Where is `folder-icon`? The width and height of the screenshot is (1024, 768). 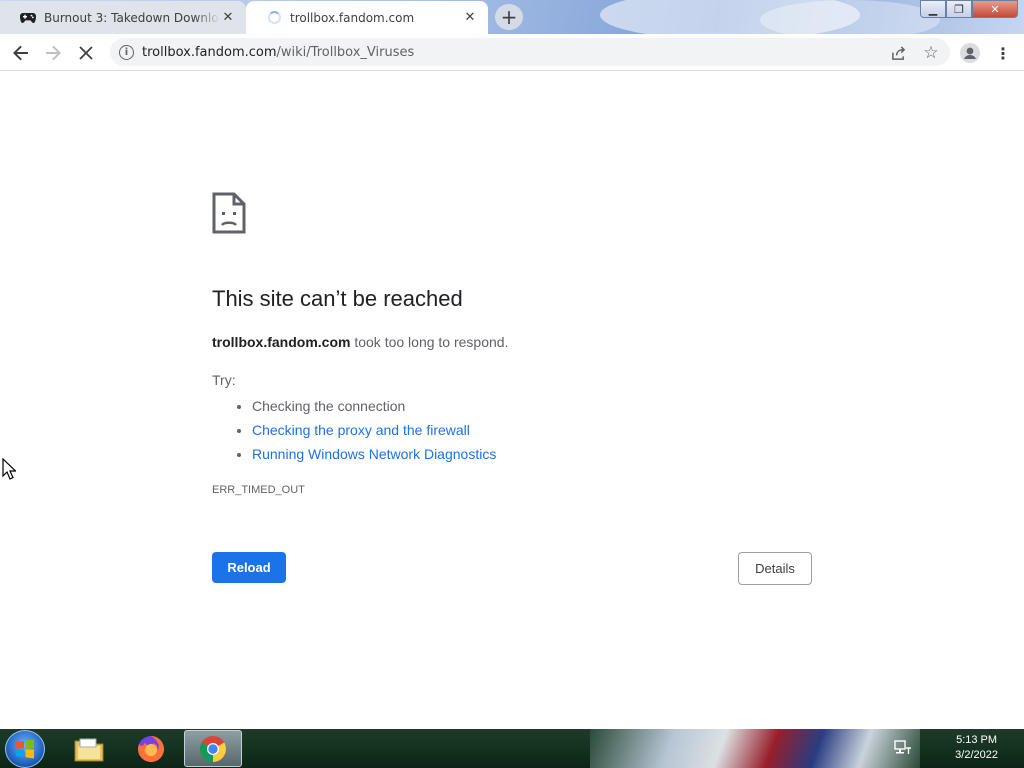 folder-icon is located at coordinates (89, 749).